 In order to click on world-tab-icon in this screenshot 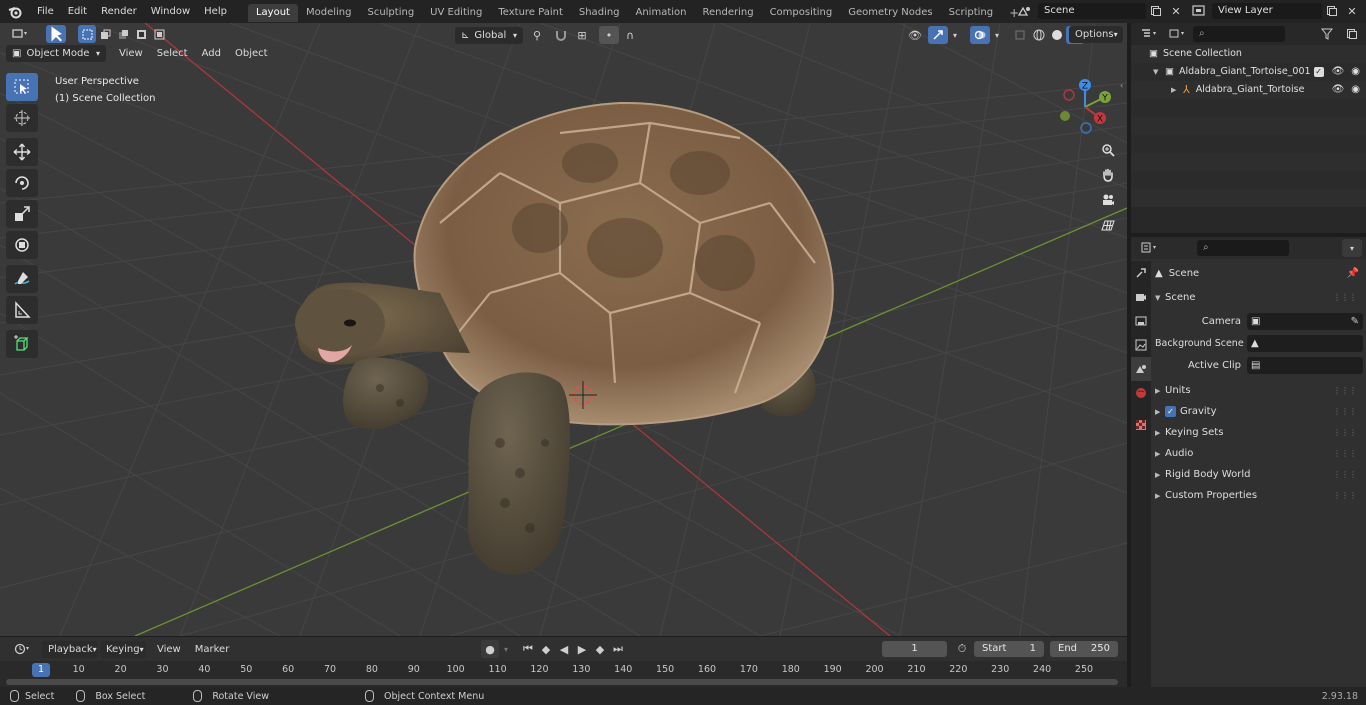, I will do `click(1141, 393)`.